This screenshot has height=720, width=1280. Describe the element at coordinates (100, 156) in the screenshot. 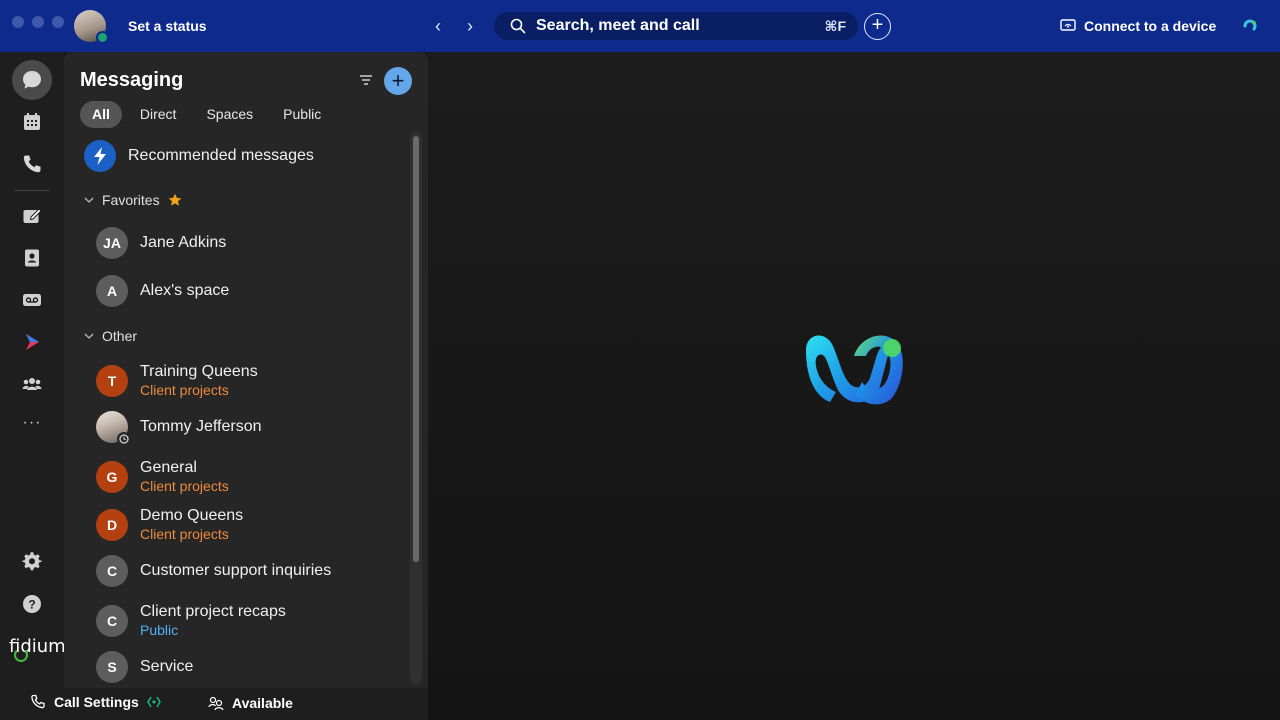

I see `lightning-icon` at that location.